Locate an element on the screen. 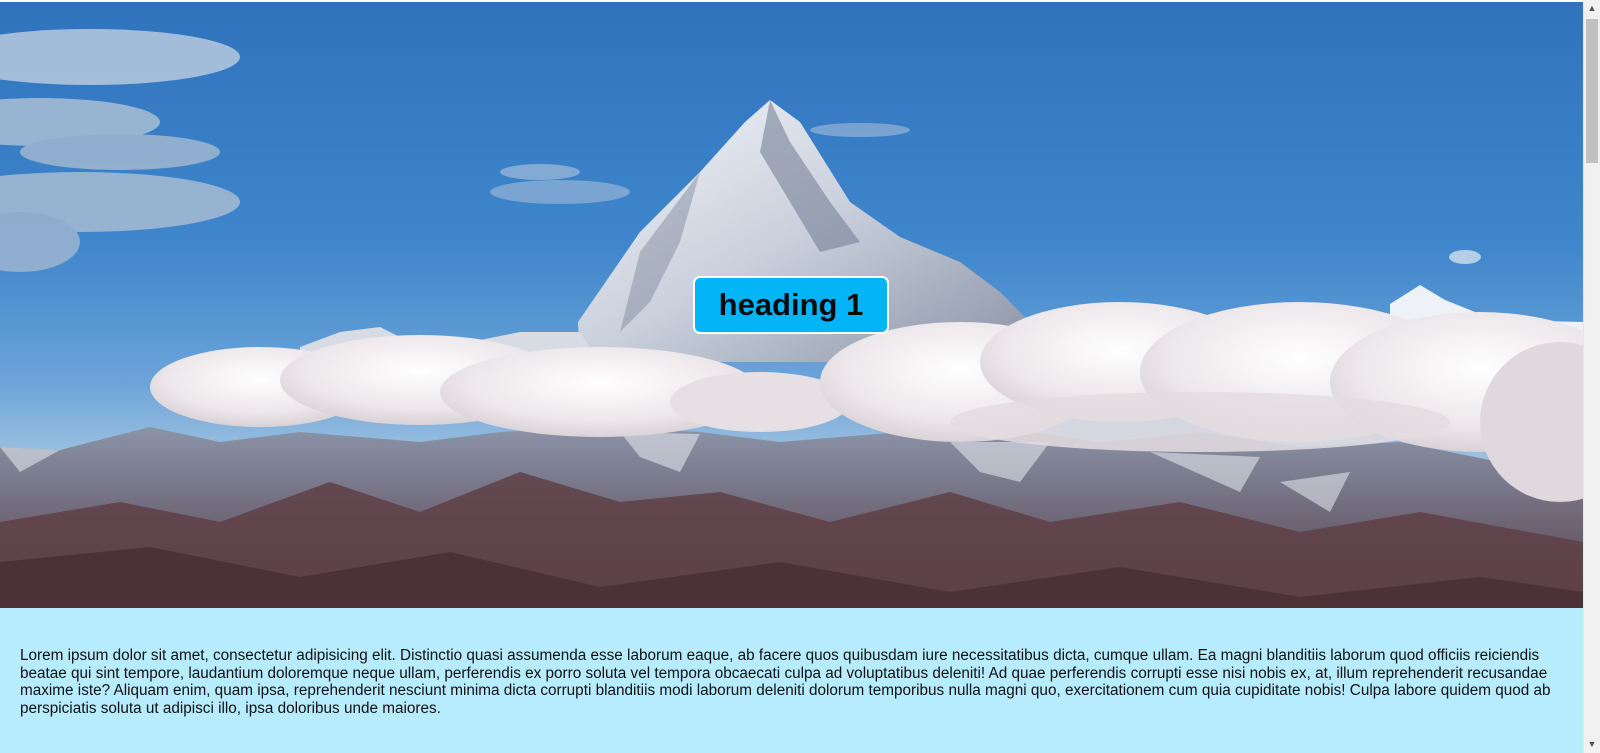 The height and width of the screenshot is (753, 1600). hero-heading: heading 1 is located at coordinates (791, 305).